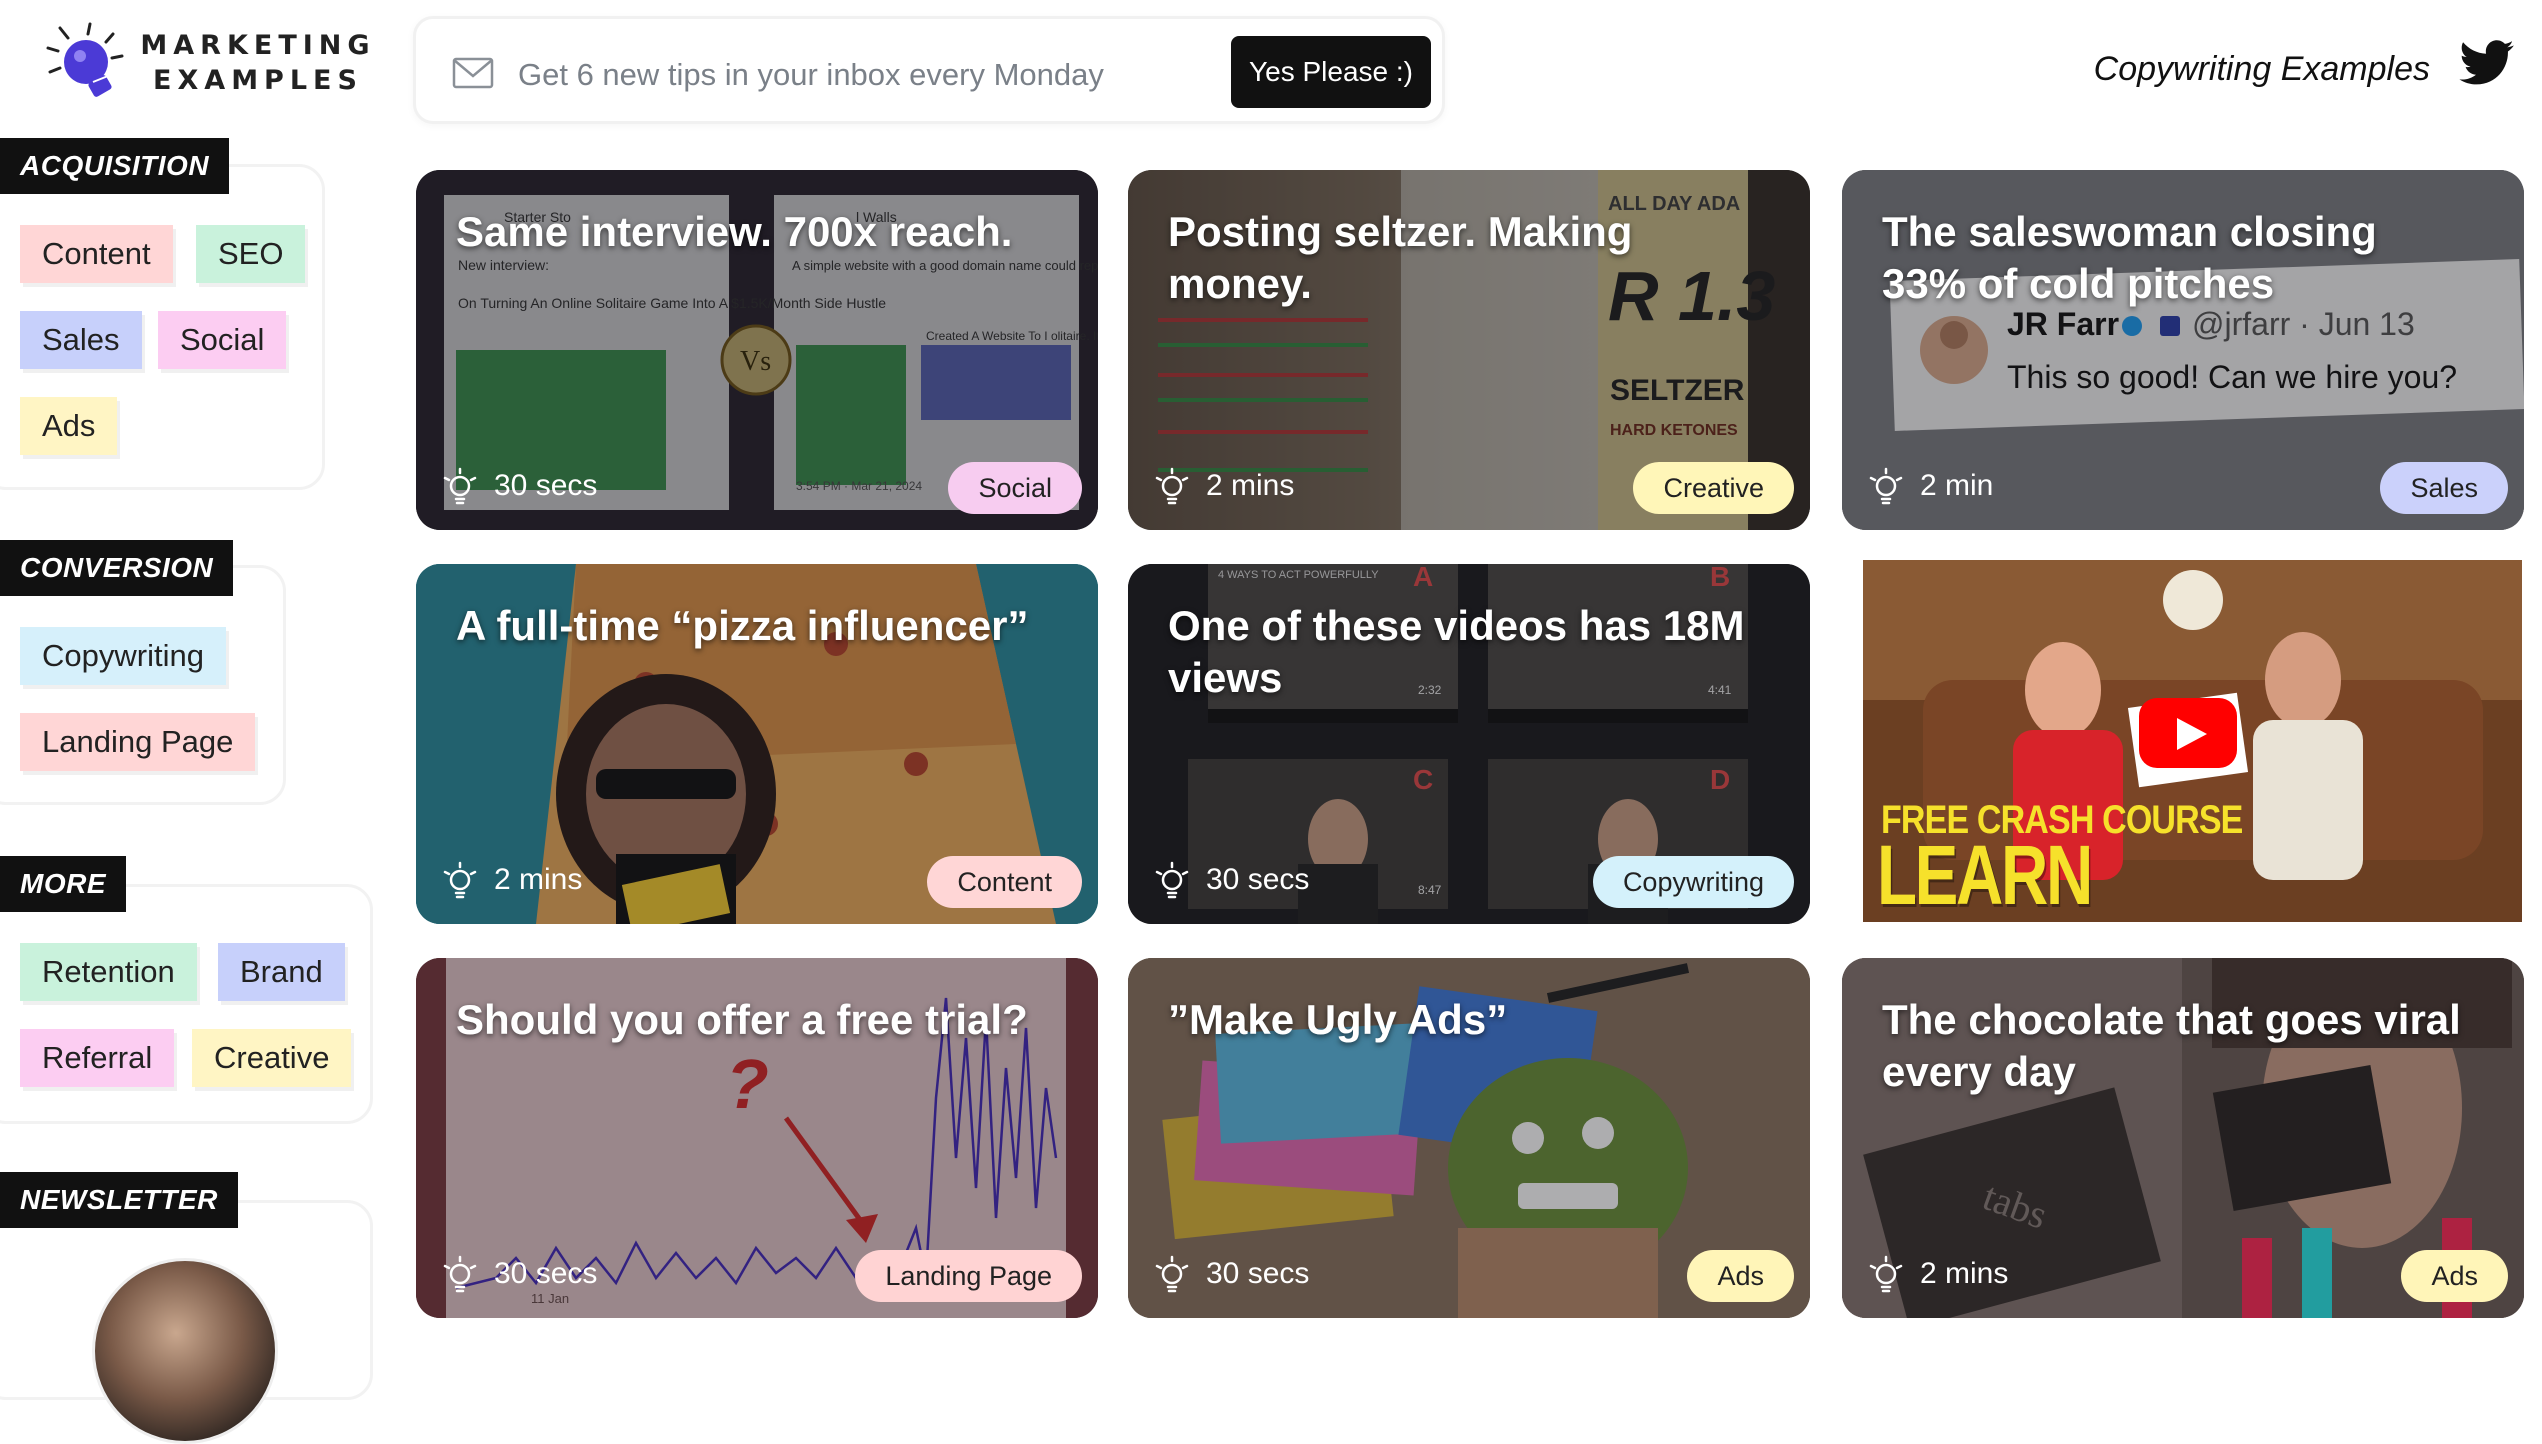  Describe the element at coordinates (1469, 1138) in the screenshot. I see `card-make-ugly-ads: ”Make Ugly Ads” 30 secs Ads` at that location.